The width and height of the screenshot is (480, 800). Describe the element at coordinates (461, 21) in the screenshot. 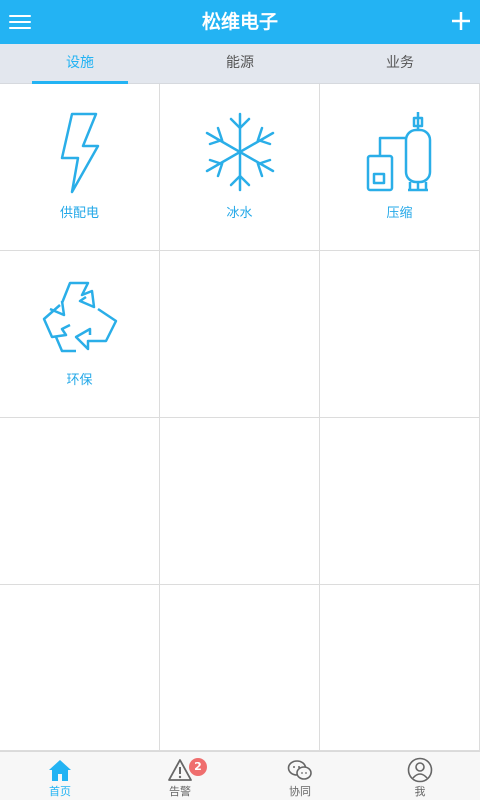

I see `plus-icon` at that location.